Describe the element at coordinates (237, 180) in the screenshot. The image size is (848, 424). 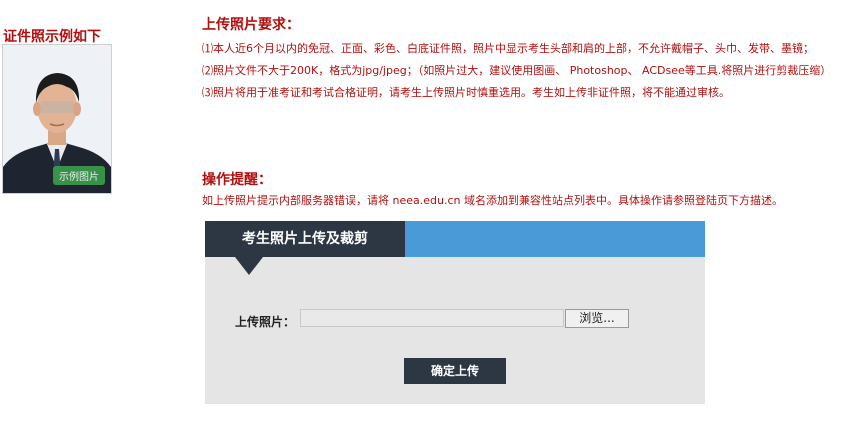
I see `tips-title: 操作提醒：` at that location.